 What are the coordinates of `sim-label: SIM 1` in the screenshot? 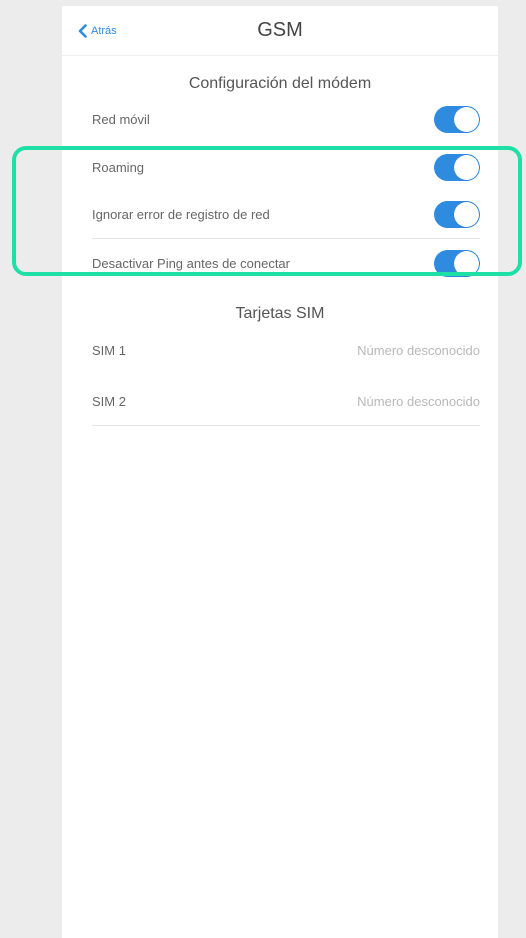 It's located at (109, 350).